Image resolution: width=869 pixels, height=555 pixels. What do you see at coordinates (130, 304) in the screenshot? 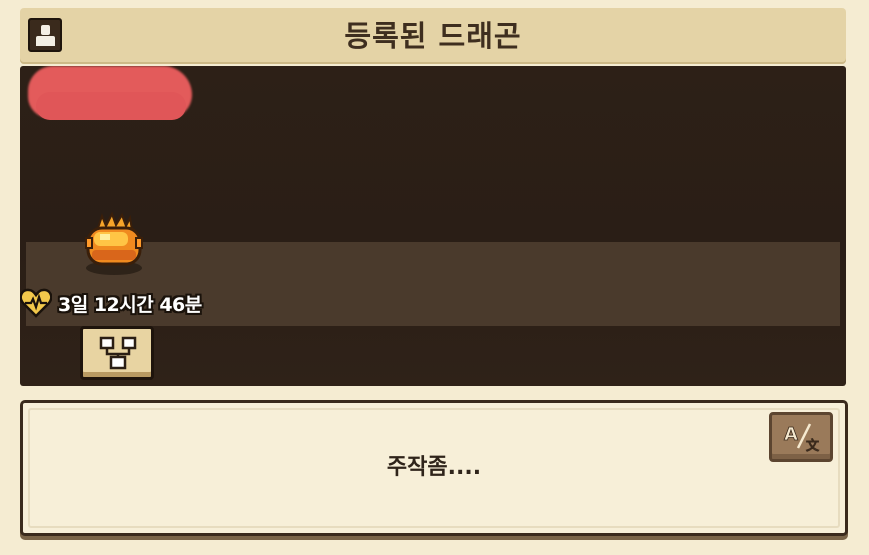
I see `timer-text: 3일 12시간 46분` at bounding box center [130, 304].